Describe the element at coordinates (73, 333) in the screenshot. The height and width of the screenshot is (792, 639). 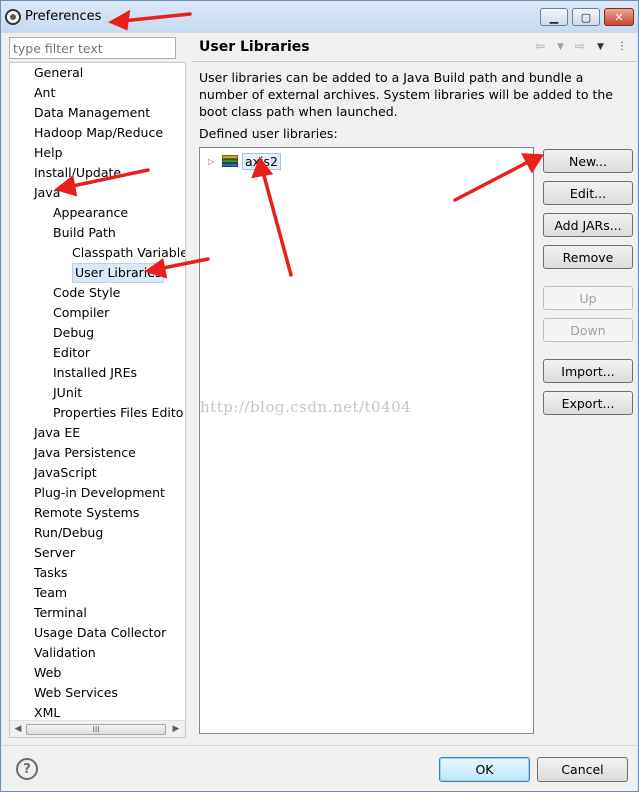
I see `sidebar-item: Debug` at that location.